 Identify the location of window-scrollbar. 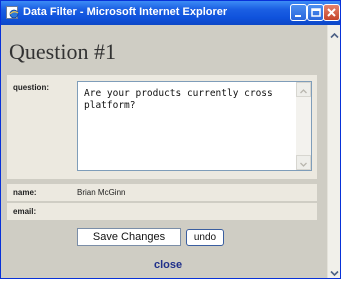
(333, 151).